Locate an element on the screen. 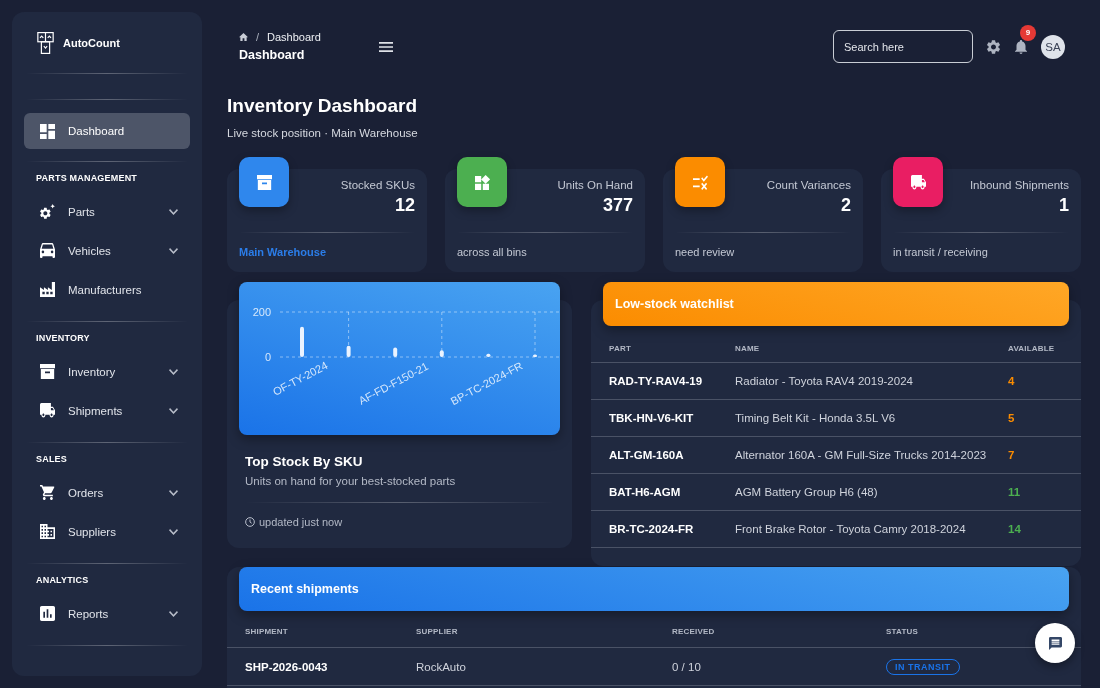 This screenshot has width=1100, height=688. dashboard-subtitle: Live stock position · Main Warehouse is located at coordinates (322, 133).